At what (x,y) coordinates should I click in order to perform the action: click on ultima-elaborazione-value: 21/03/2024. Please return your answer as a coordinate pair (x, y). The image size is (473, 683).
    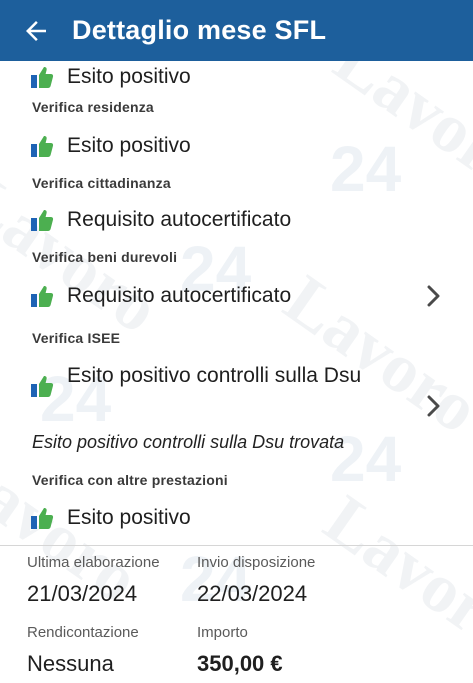
    Looking at the image, I should click on (82, 593).